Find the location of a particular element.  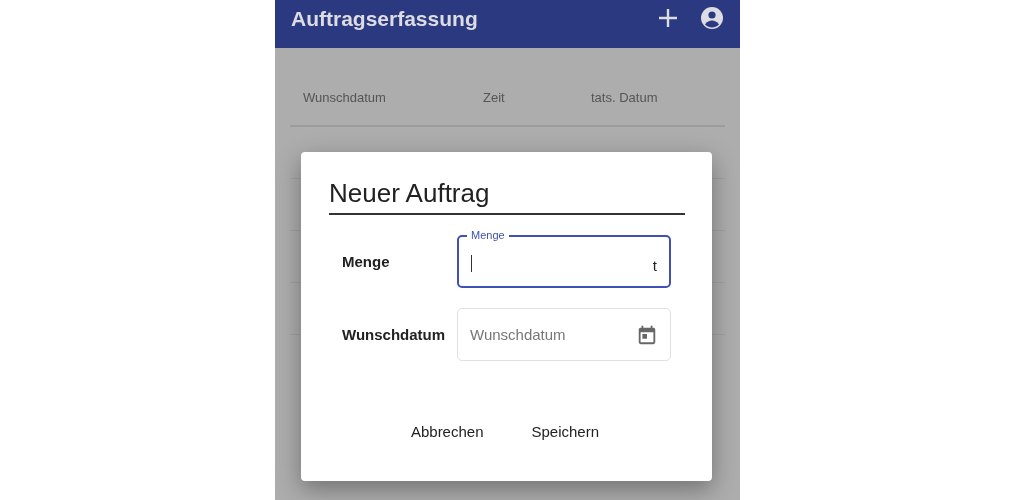

app-title: Auftragserfassung is located at coordinates (385, 19).